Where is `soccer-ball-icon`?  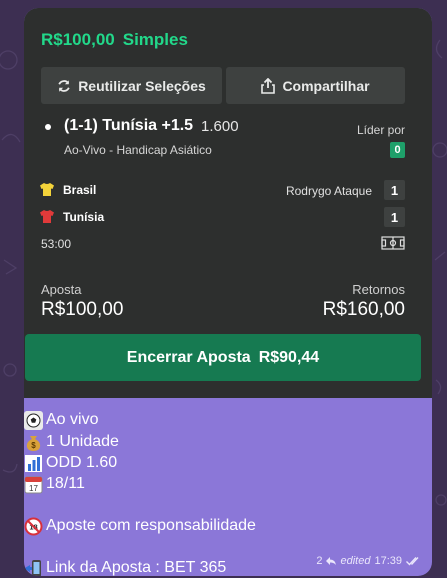 soccer-ball-icon is located at coordinates (33, 420).